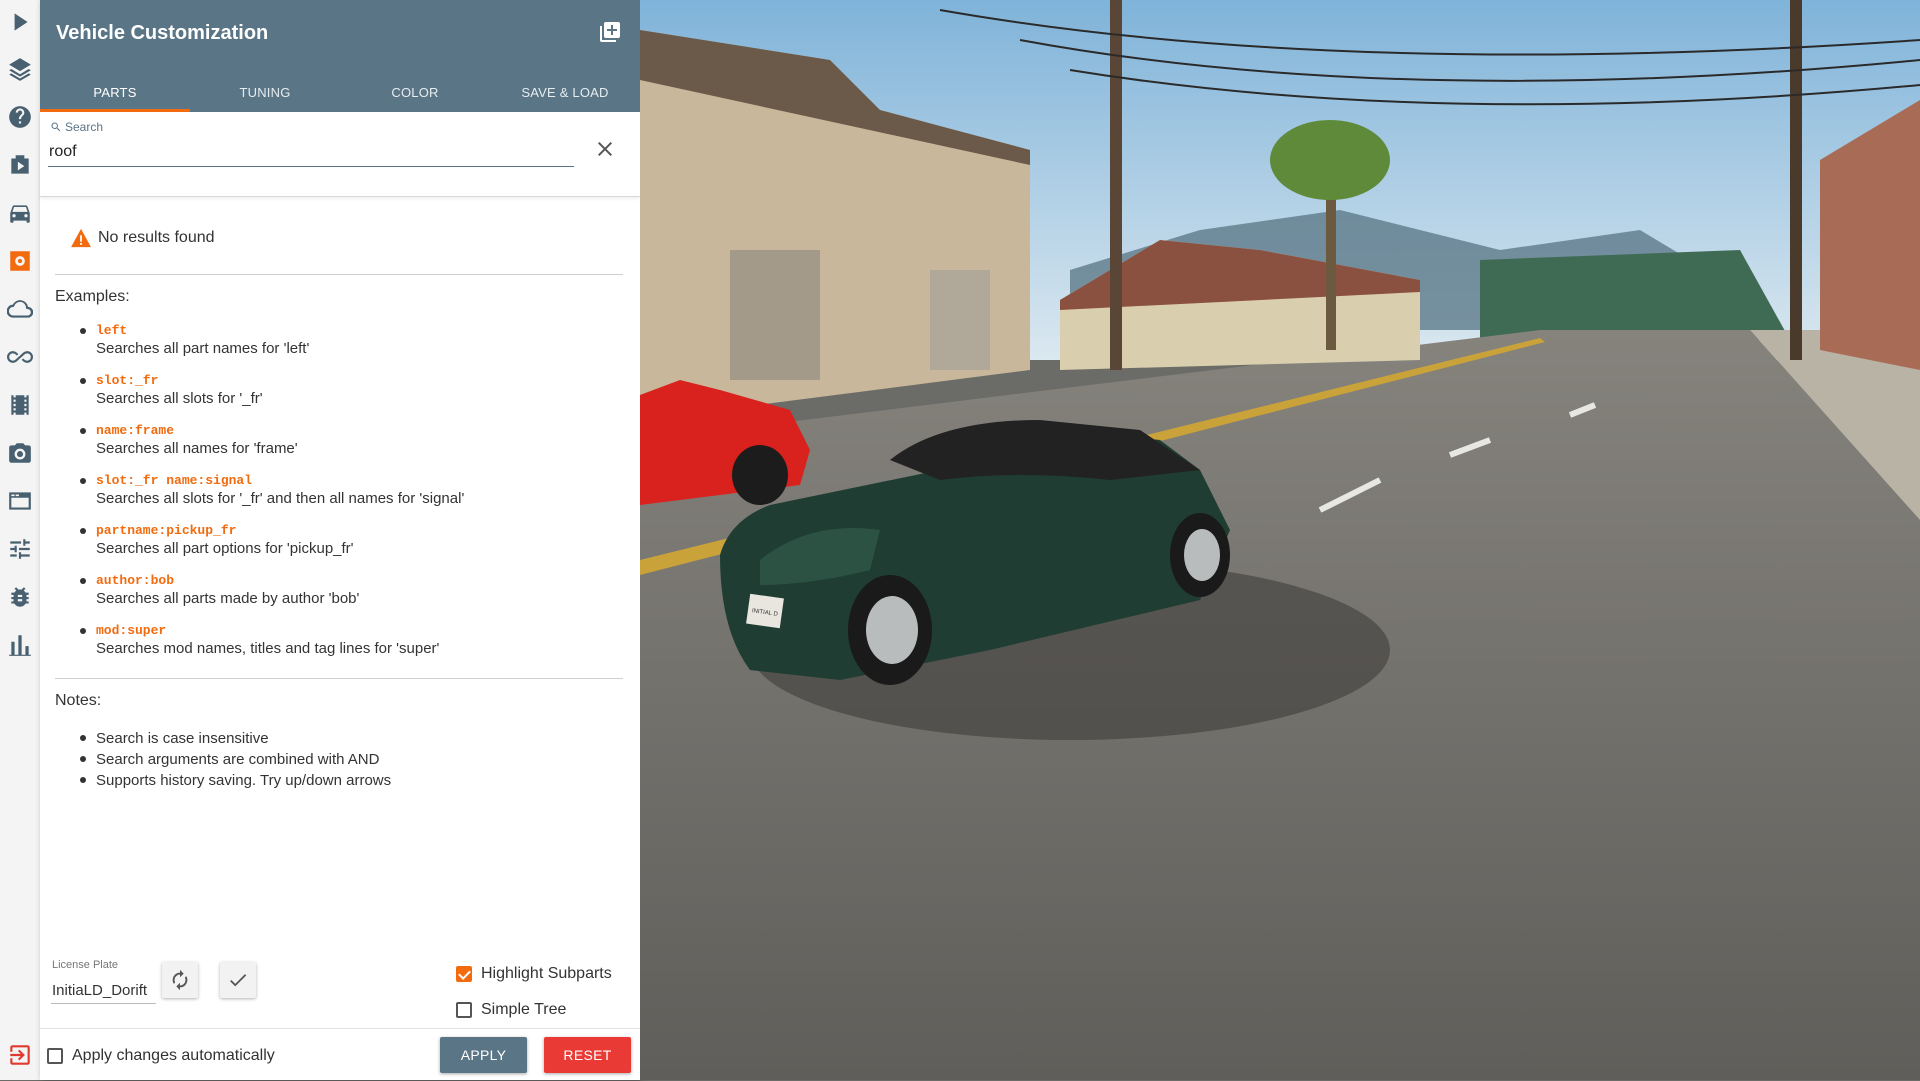  I want to click on search-label-text: Search, so click(84, 127).